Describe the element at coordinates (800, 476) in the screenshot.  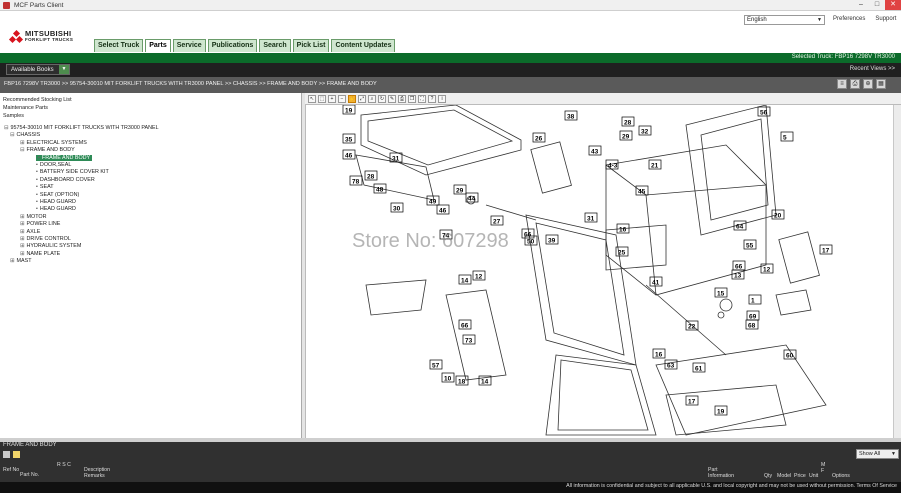
I see `col-price: Price` at that location.